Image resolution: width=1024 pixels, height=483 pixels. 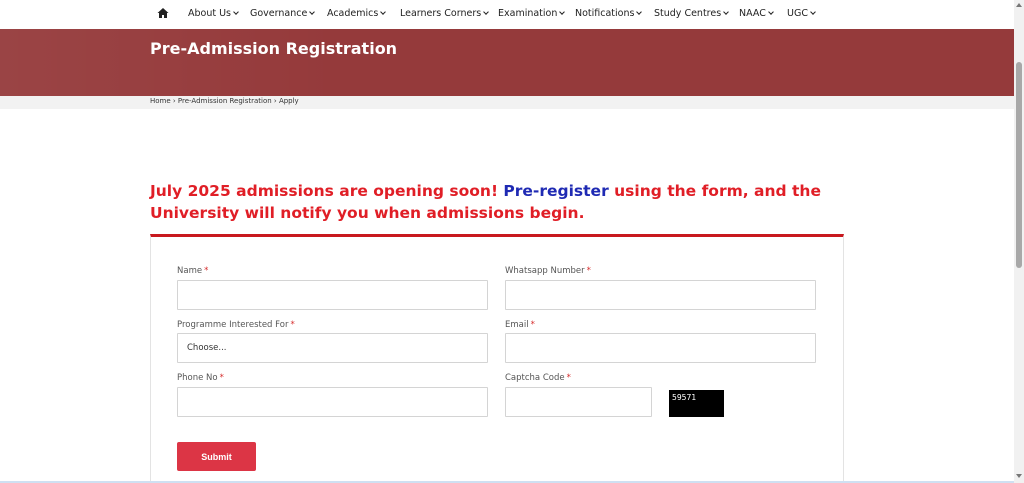 I want to click on nav-study-centres-label: Study Centres, so click(x=688, y=13).